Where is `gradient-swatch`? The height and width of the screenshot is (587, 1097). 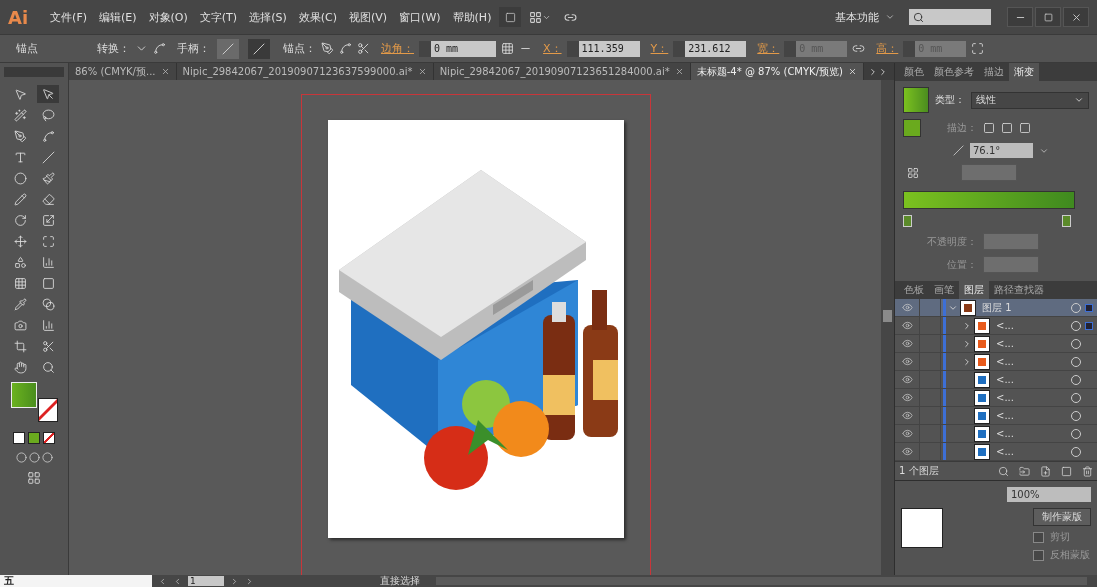
gradient-swatch is located at coordinates (916, 100).